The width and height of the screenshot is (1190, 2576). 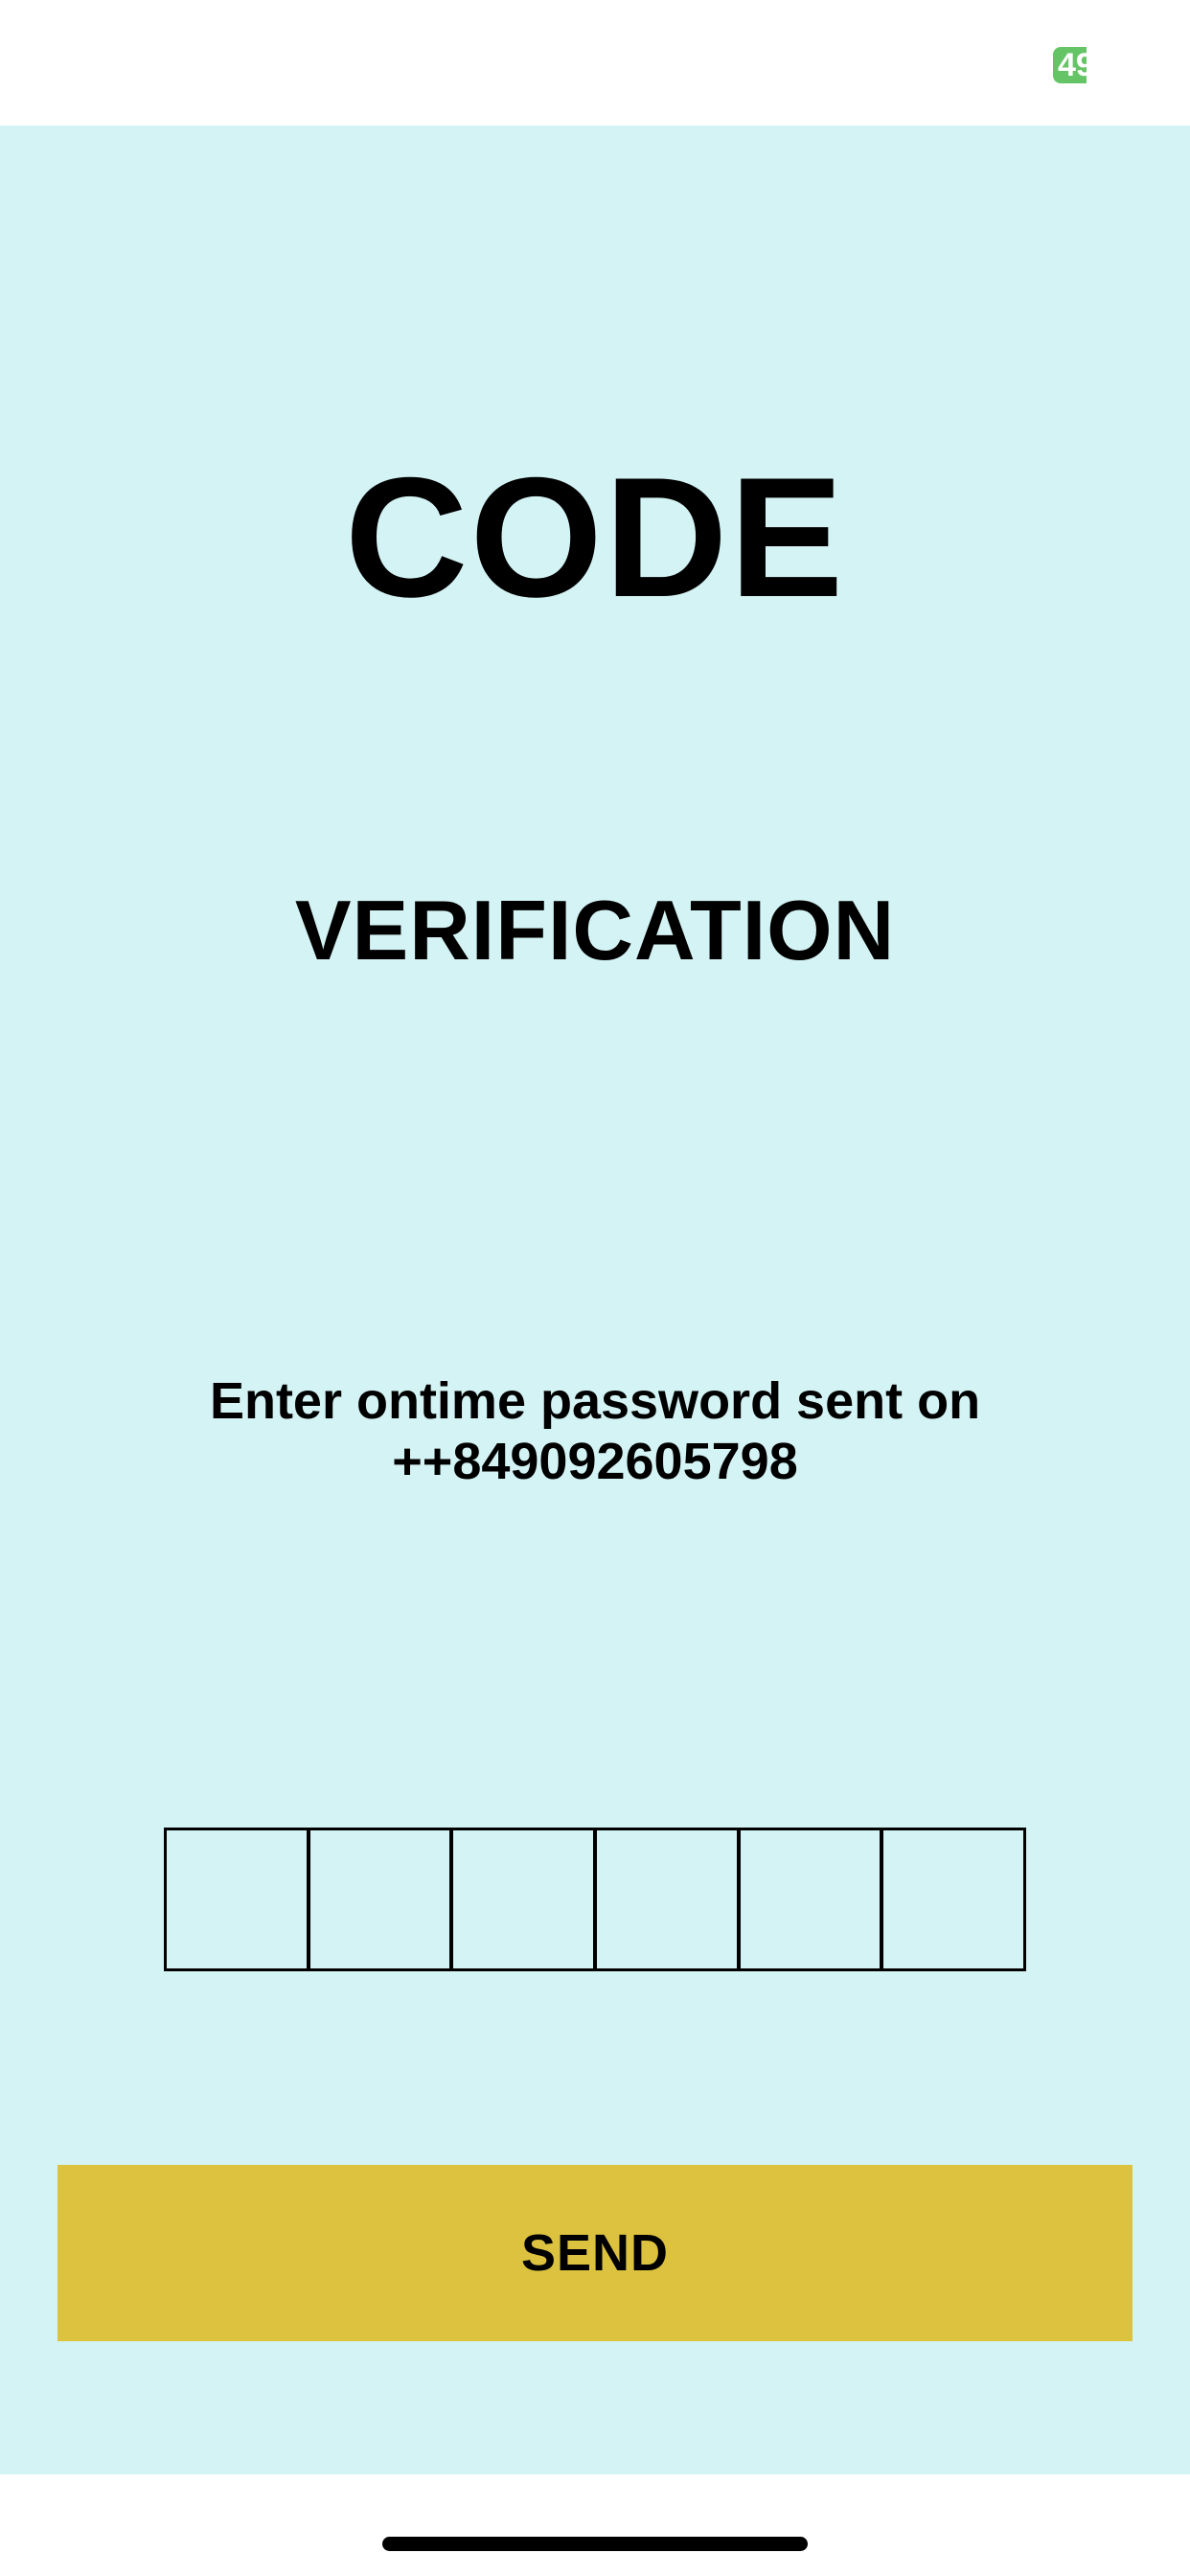 I want to click on phone-number: ++849092605798, so click(x=595, y=1461).